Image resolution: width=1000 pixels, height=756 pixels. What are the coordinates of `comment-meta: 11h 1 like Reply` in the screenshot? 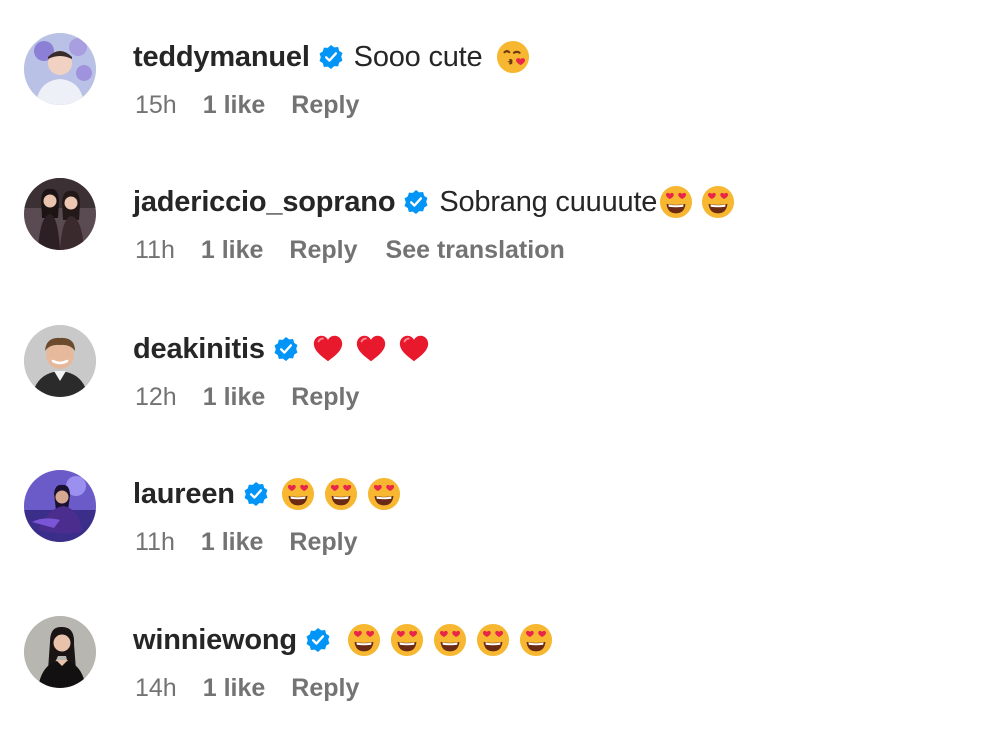 It's located at (260, 542).